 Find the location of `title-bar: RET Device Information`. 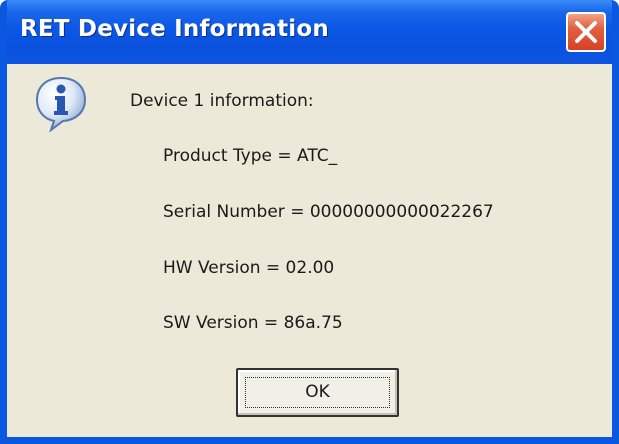

title-bar: RET Device Information is located at coordinates (309, 32).